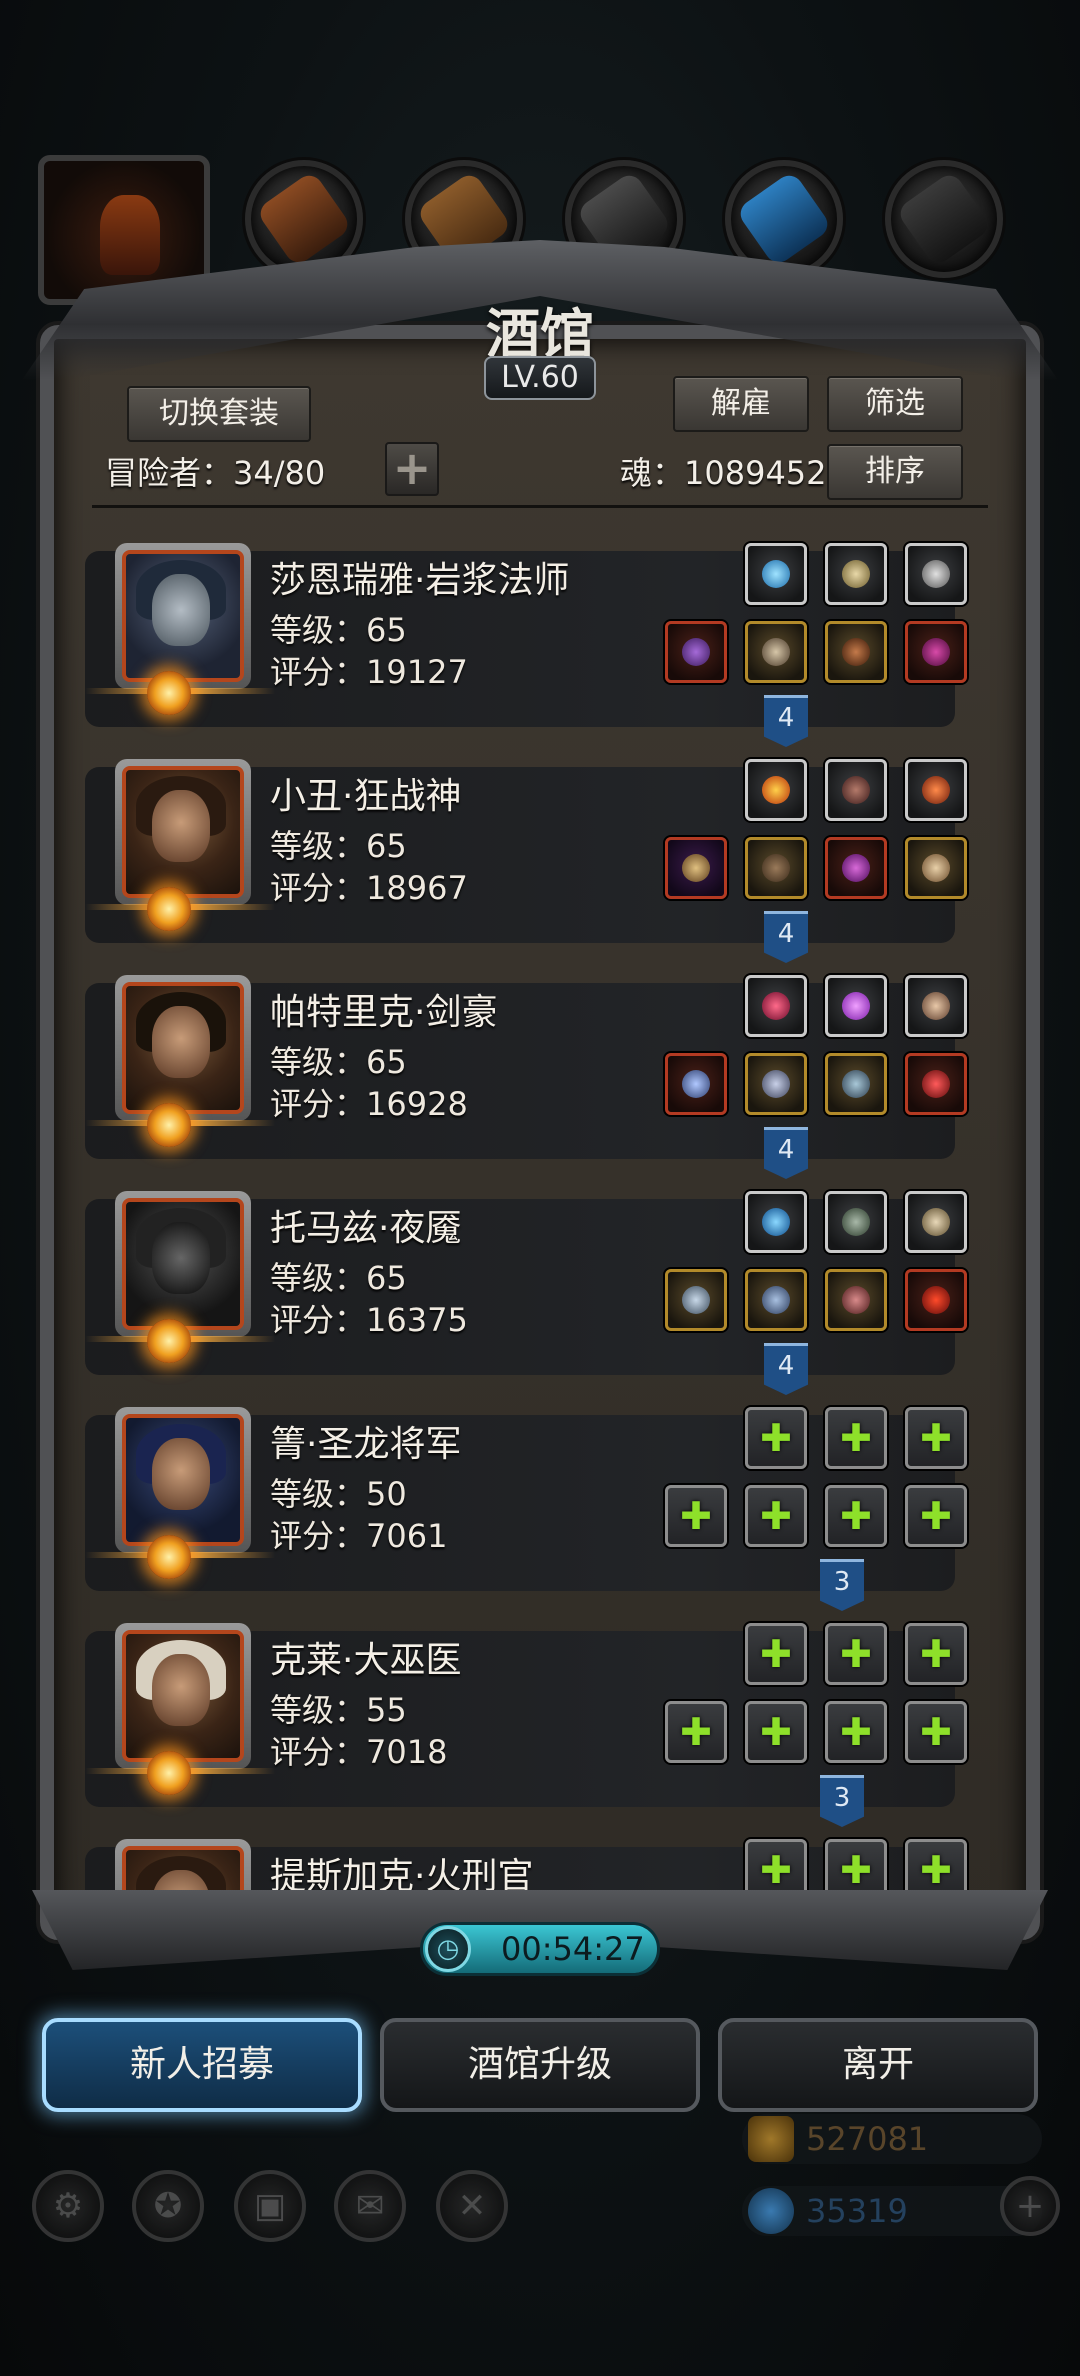 This screenshot has width=1080, height=2376. Describe the element at coordinates (944, 219) in the screenshot. I see `tab-misc` at that location.